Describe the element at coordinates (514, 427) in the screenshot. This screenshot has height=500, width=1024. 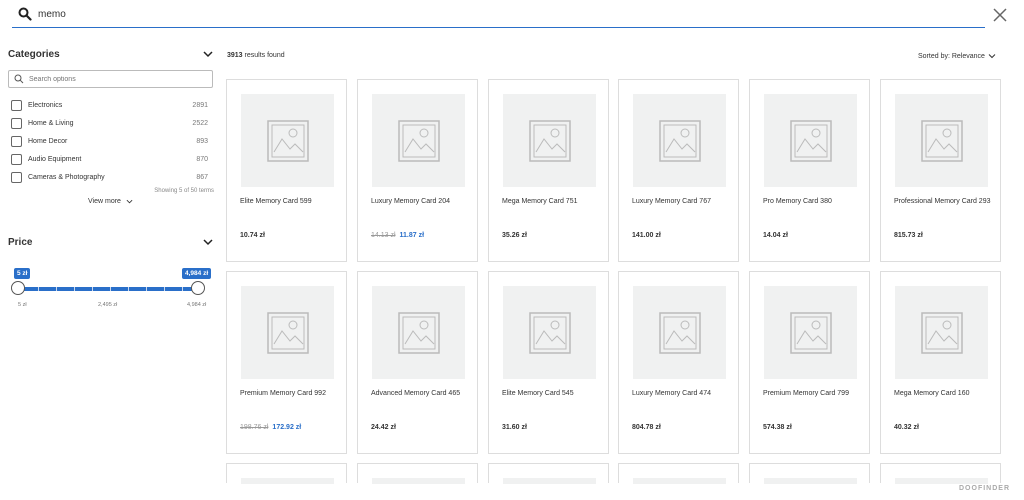
I see `product-price-block: 31.60 zł` at that location.